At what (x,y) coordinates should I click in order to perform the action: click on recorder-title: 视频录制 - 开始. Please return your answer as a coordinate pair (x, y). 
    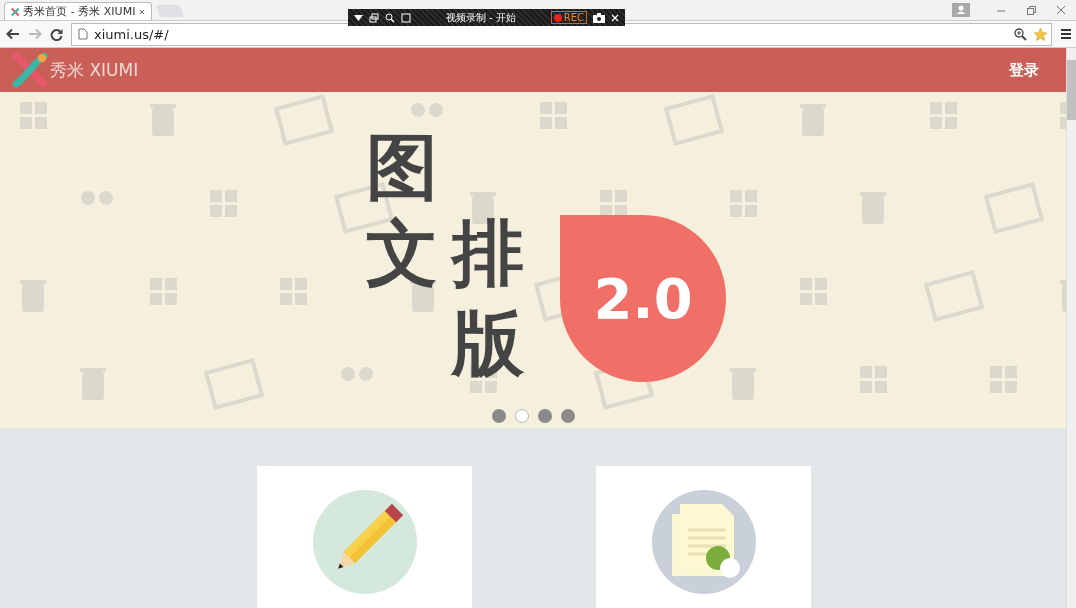
    Looking at the image, I should click on (480, 17).